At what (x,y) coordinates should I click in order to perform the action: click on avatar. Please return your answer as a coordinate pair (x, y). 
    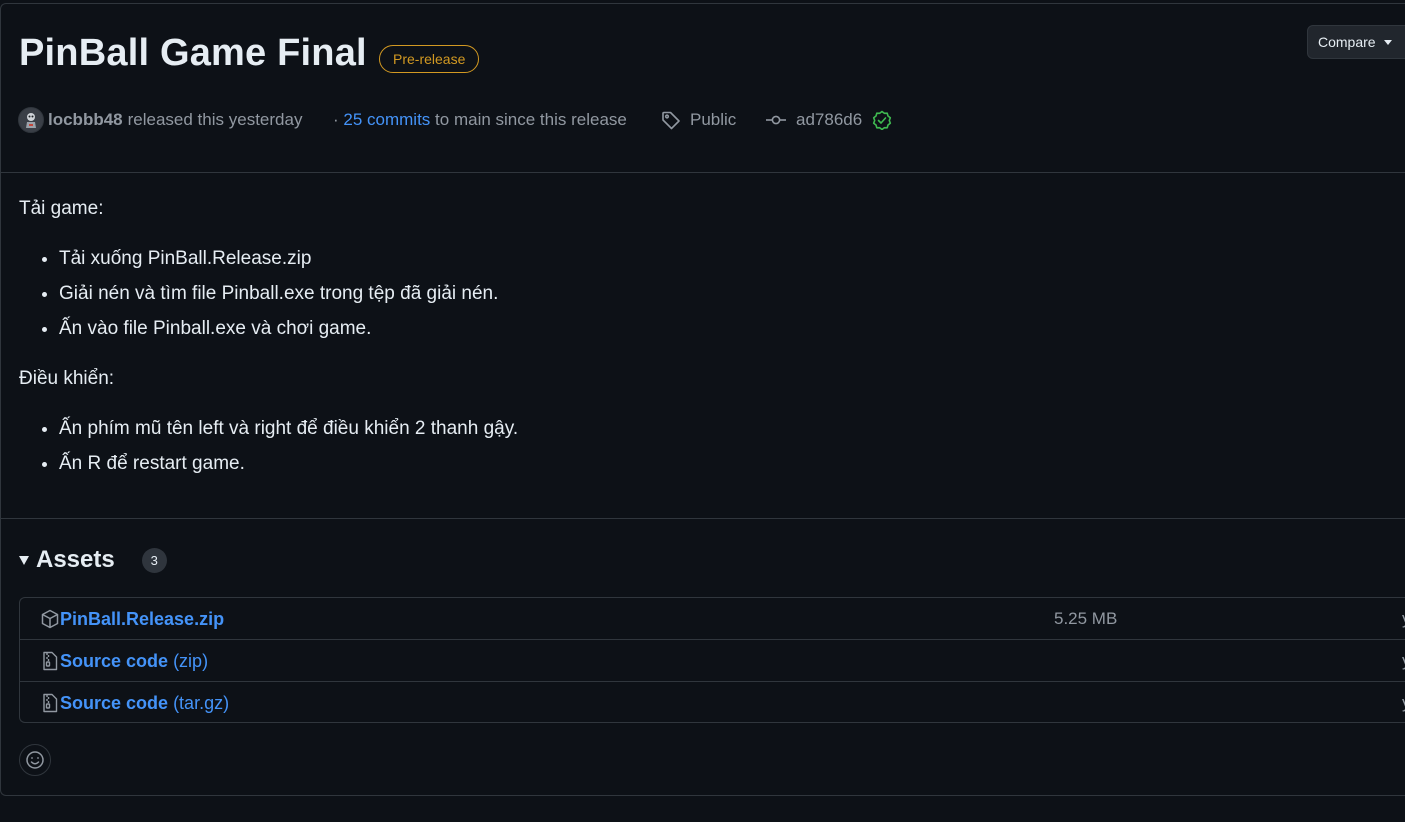
    Looking at the image, I should click on (31, 120).